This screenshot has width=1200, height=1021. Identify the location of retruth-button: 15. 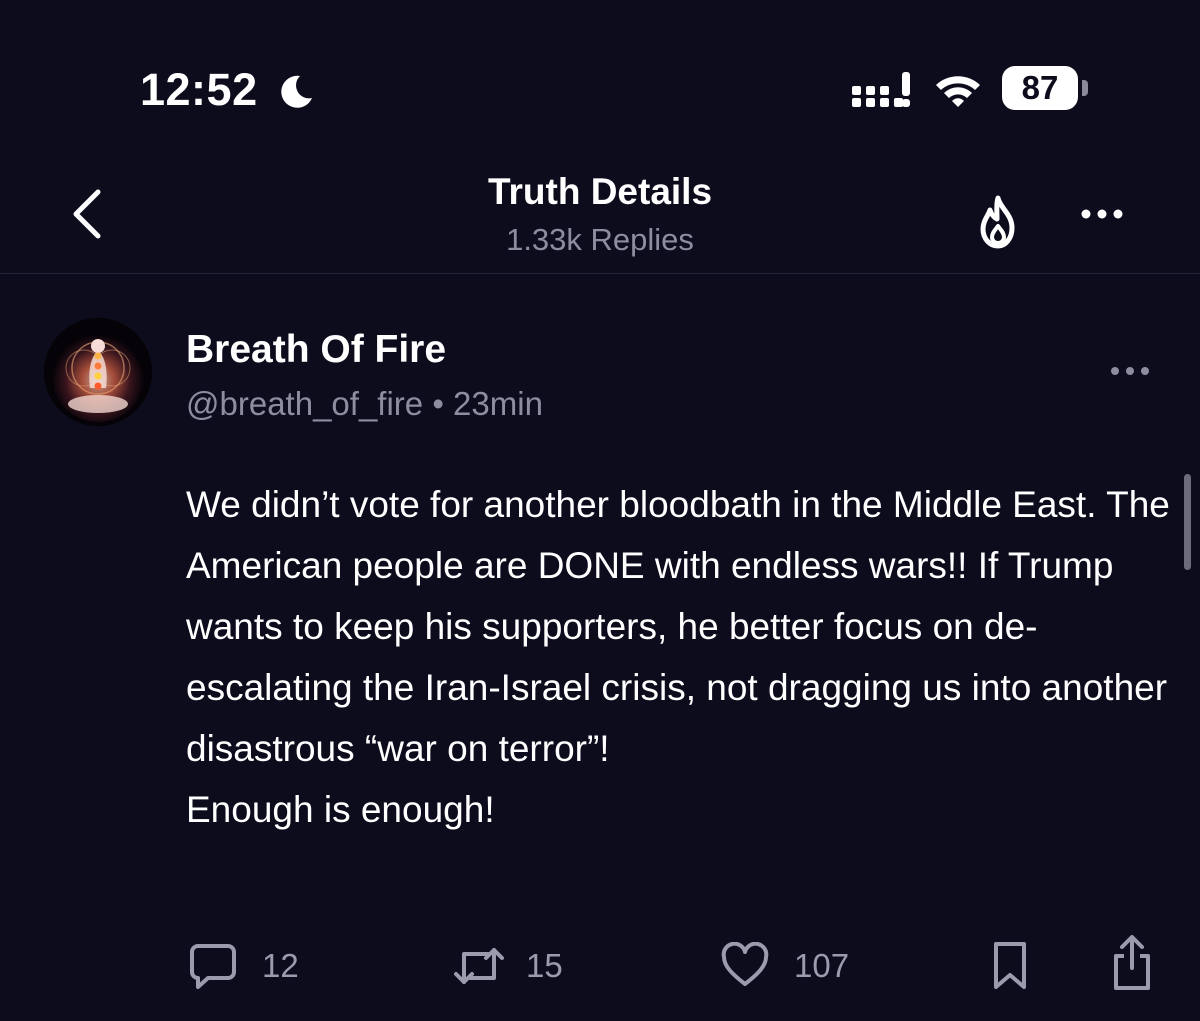
(517, 966).